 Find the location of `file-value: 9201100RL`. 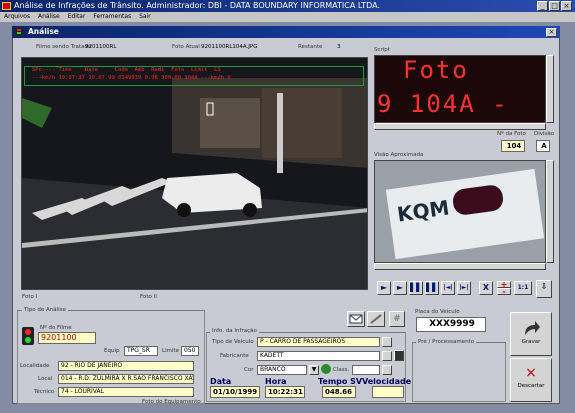

file-value: 9201100RL is located at coordinates (101, 47).